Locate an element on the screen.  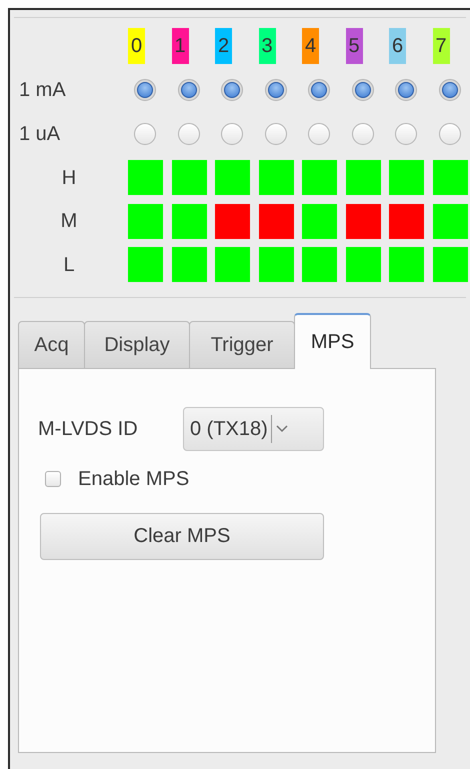
channel-label: 5 is located at coordinates (354, 46).